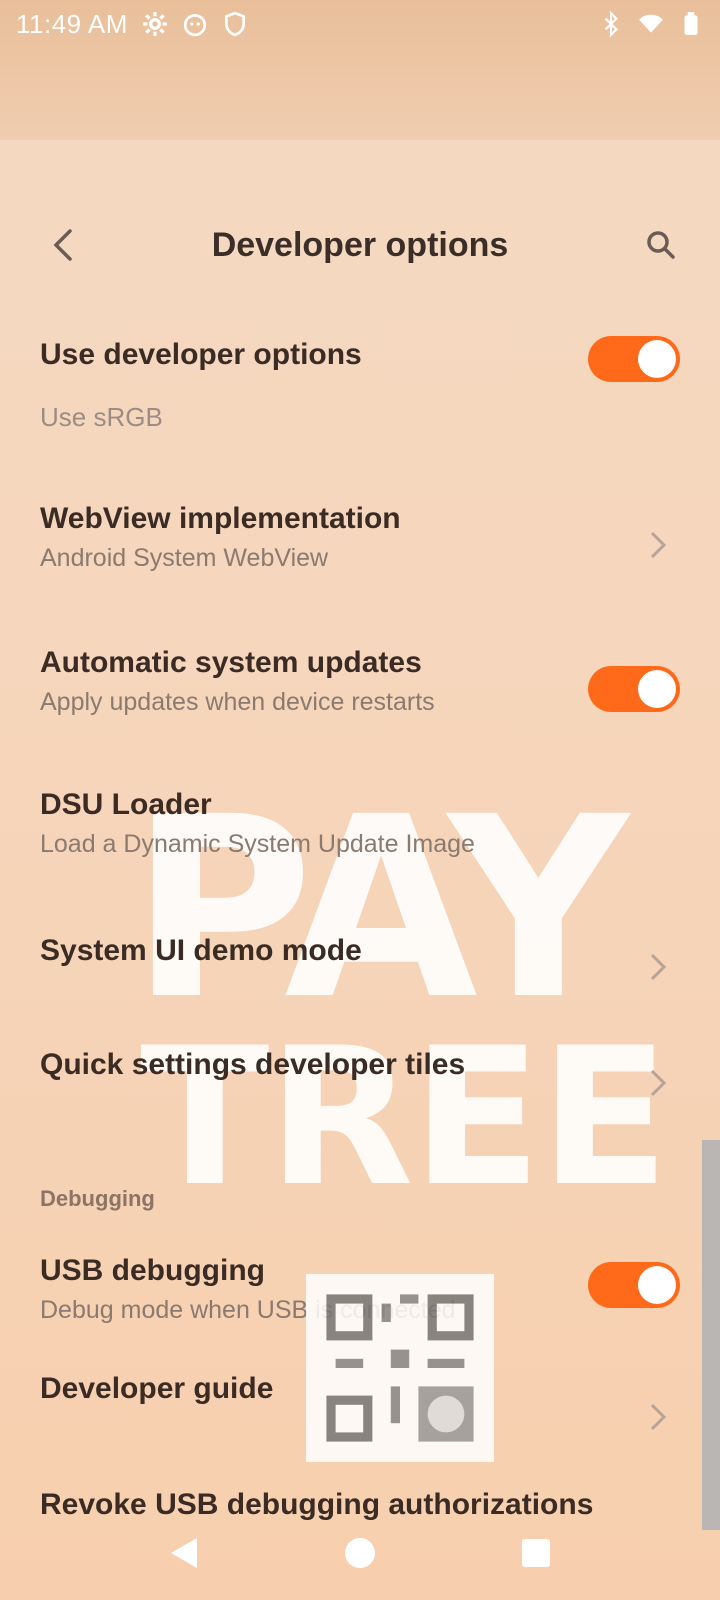 The height and width of the screenshot is (1600, 720). I want to click on row-subtitle: Android System WebView, so click(184, 558).